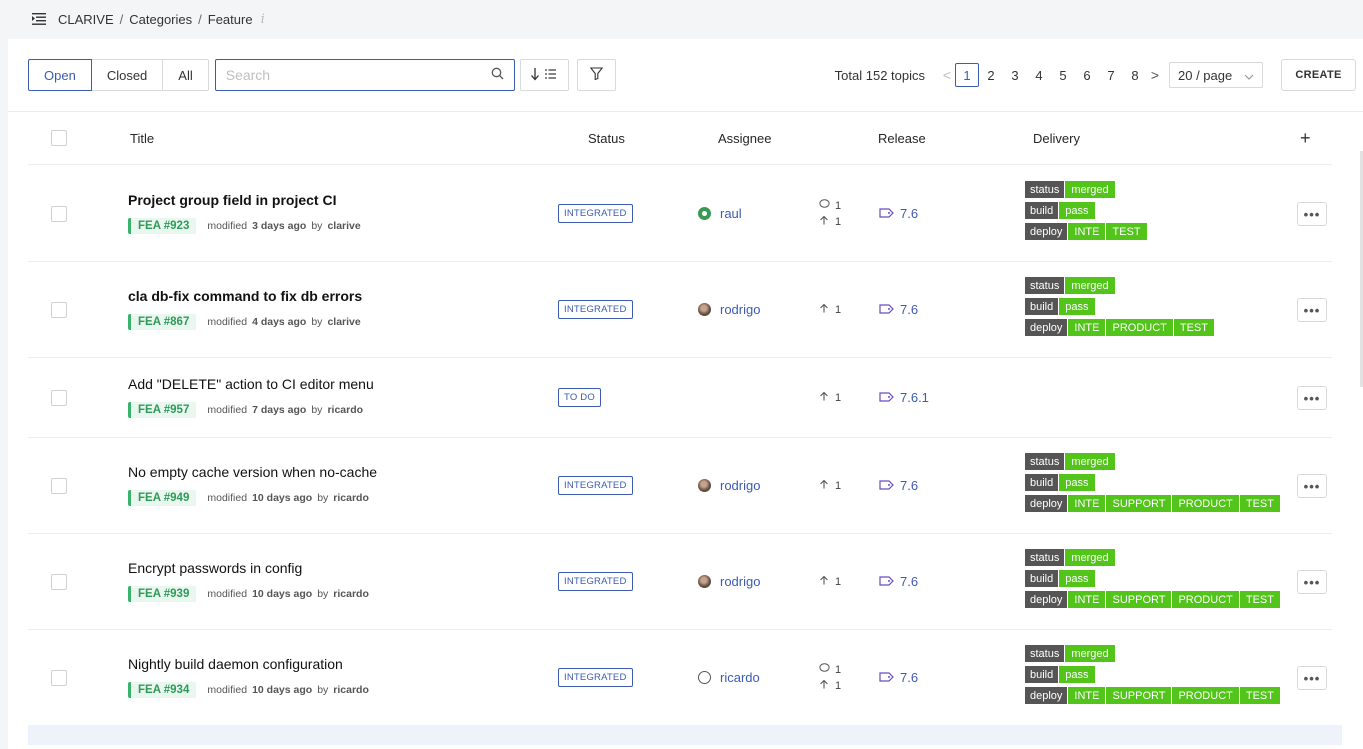 The height and width of the screenshot is (749, 1363). Describe the element at coordinates (740, 677) in the screenshot. I see `assignee-name: ricardo` at that location.